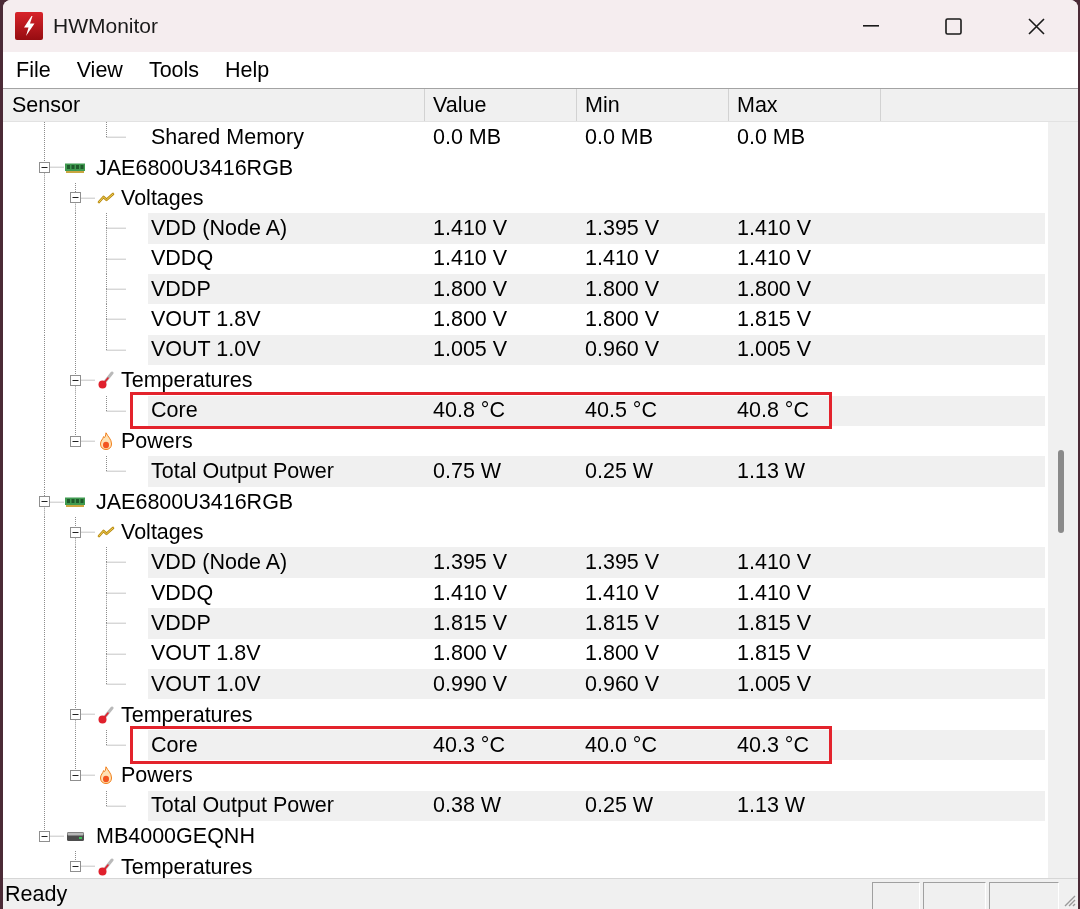  Describe the element at coordinates (773, 744) in the screenshot. I see `max-value: 40.3 °C` at that location.